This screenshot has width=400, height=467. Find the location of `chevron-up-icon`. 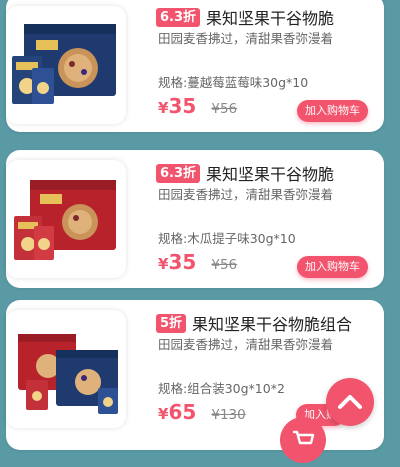

chevron-up-icon is located at coordinates (350, 402).